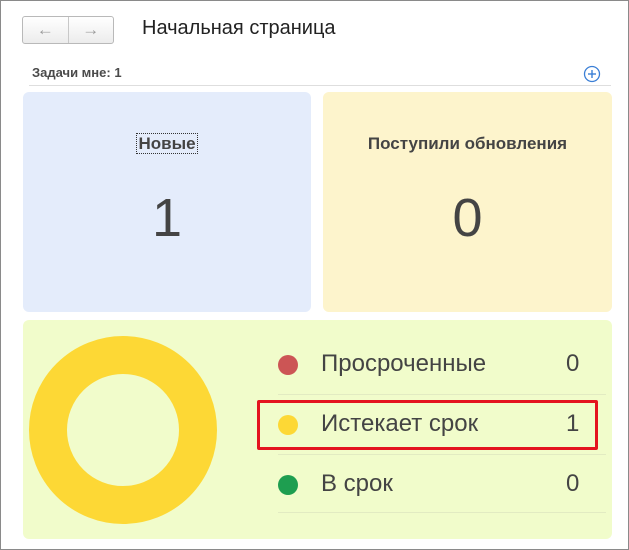 Image resolution: width=629 pixels, height=550 pixels. I want to click on updated-tasks-label: Поступили обновления, so click(467, 143).